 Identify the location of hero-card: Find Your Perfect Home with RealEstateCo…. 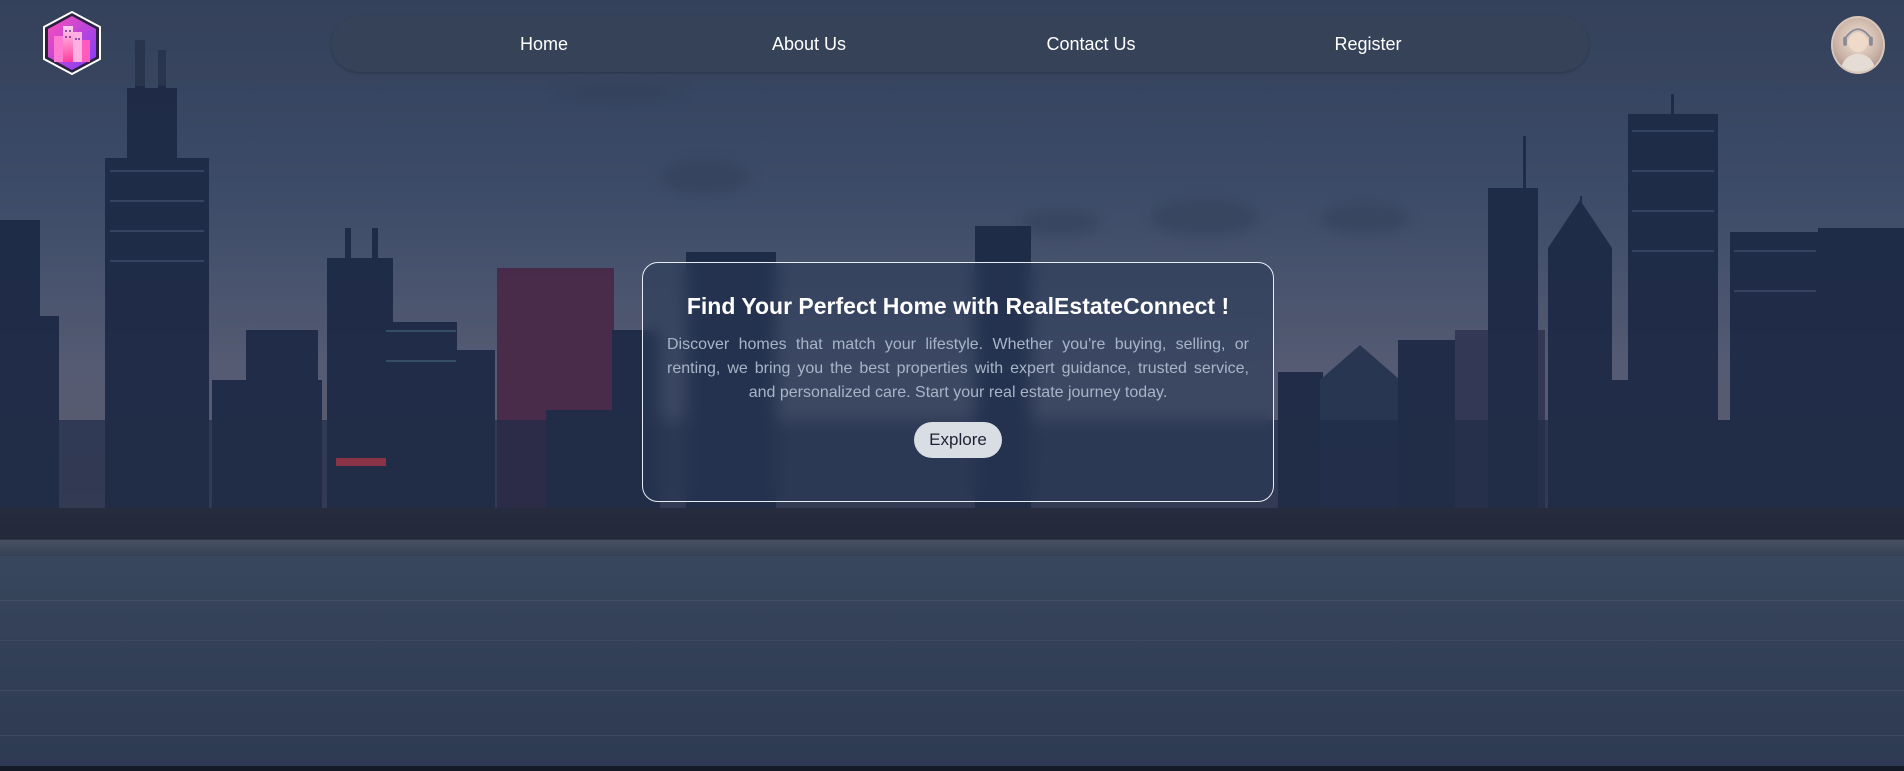
(958, 382).